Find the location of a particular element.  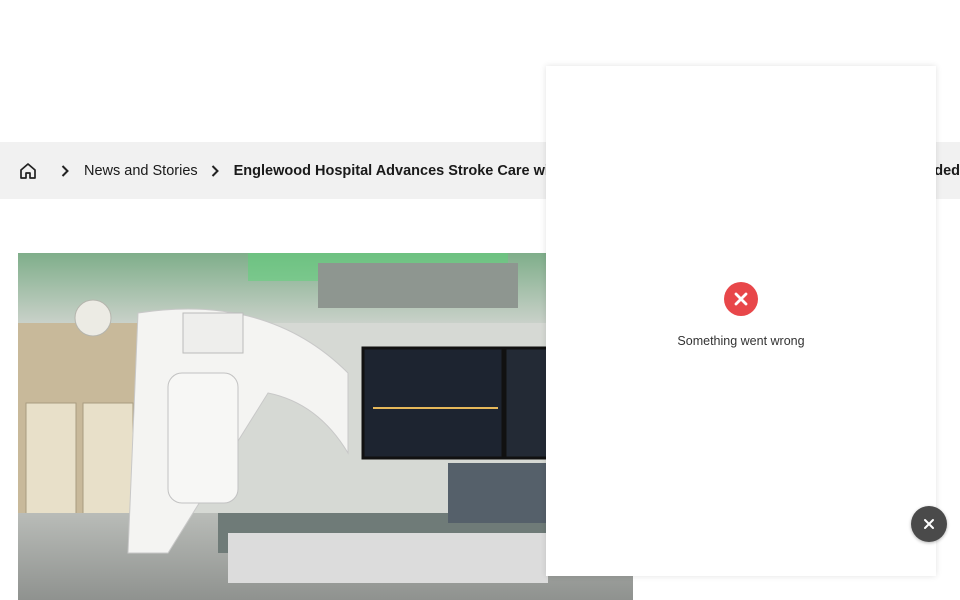

breadcrumb-news-and-stories: News and Stories is located at coordinates (141, 171).